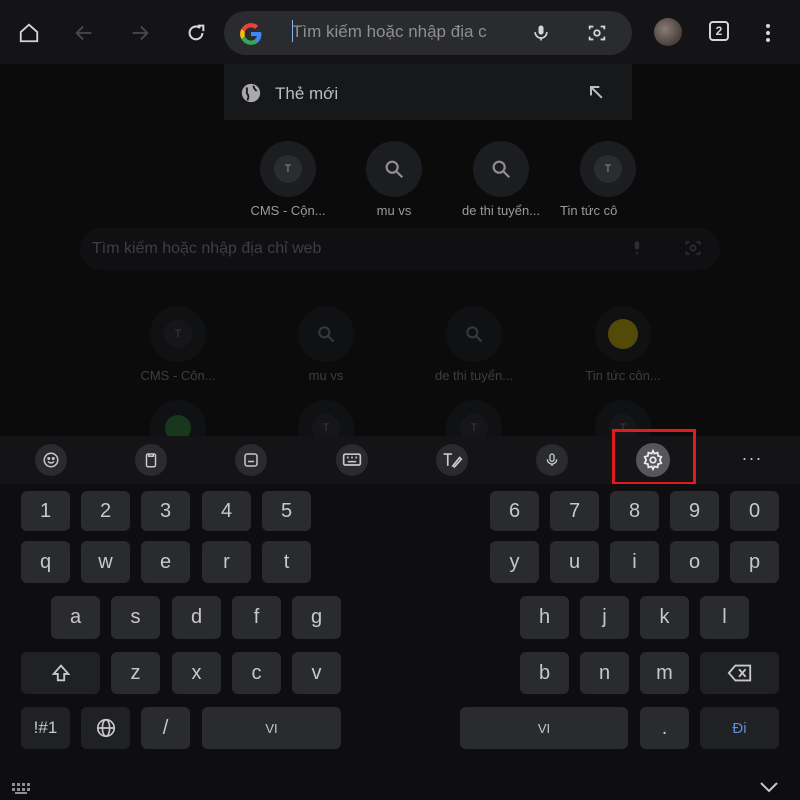  I want to click on key-z: z, so click(135, 673).